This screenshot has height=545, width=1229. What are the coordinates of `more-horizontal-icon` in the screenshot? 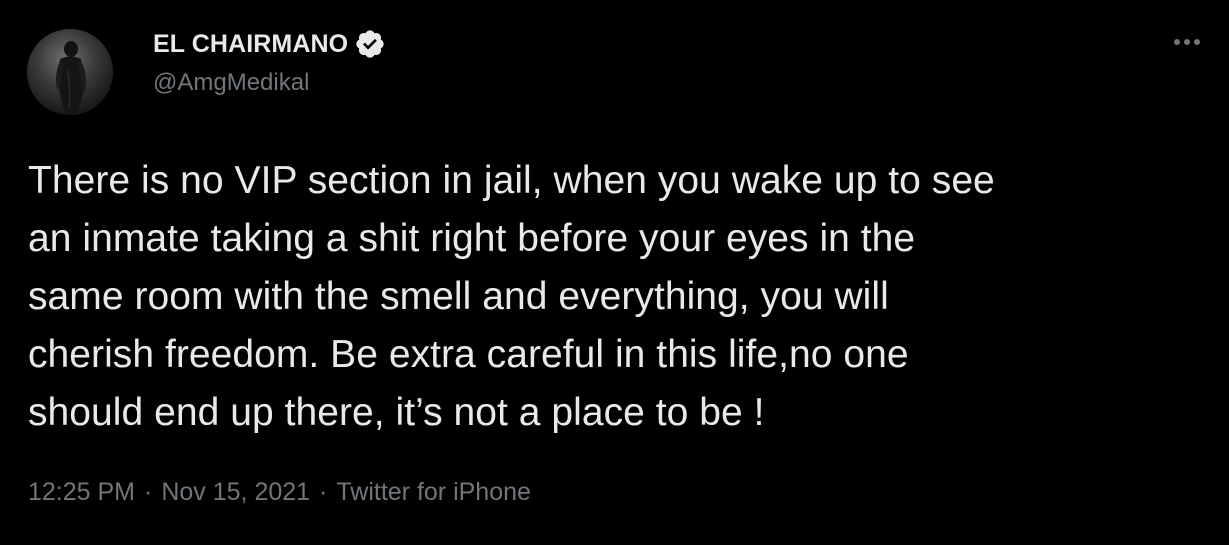 It's located at (1187, 42).